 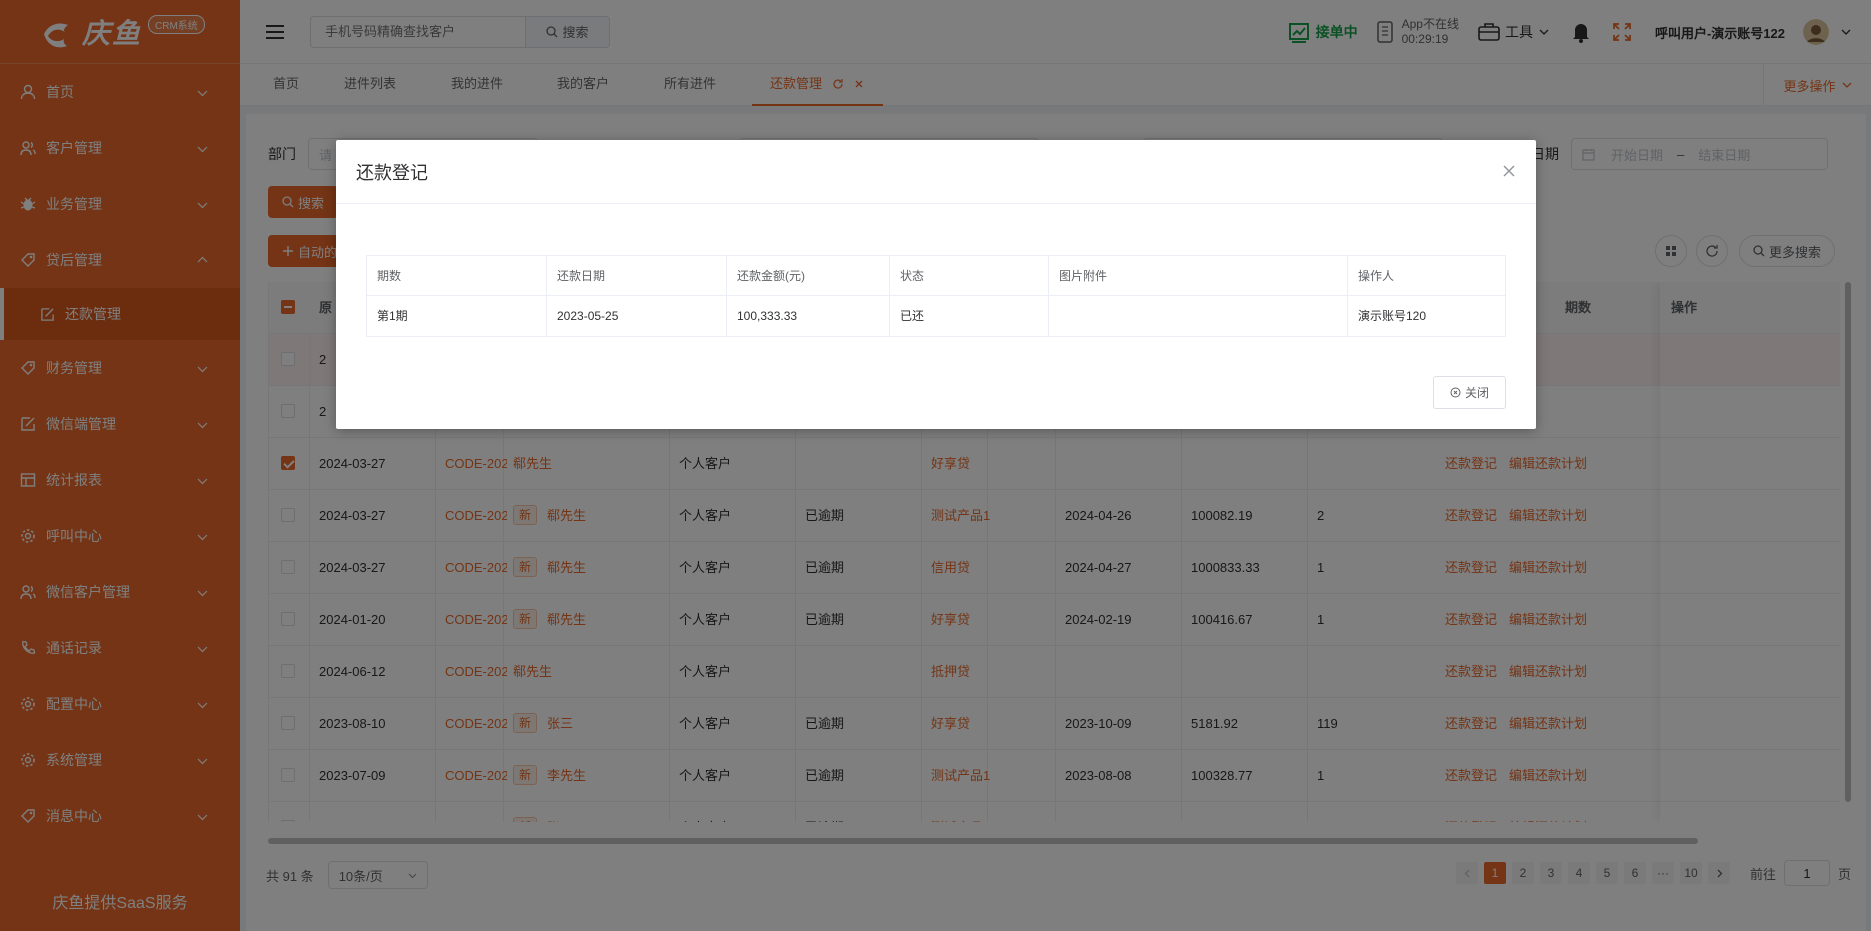 I want to click on dialog-header: 还款登记, so click(x=936, y=172).